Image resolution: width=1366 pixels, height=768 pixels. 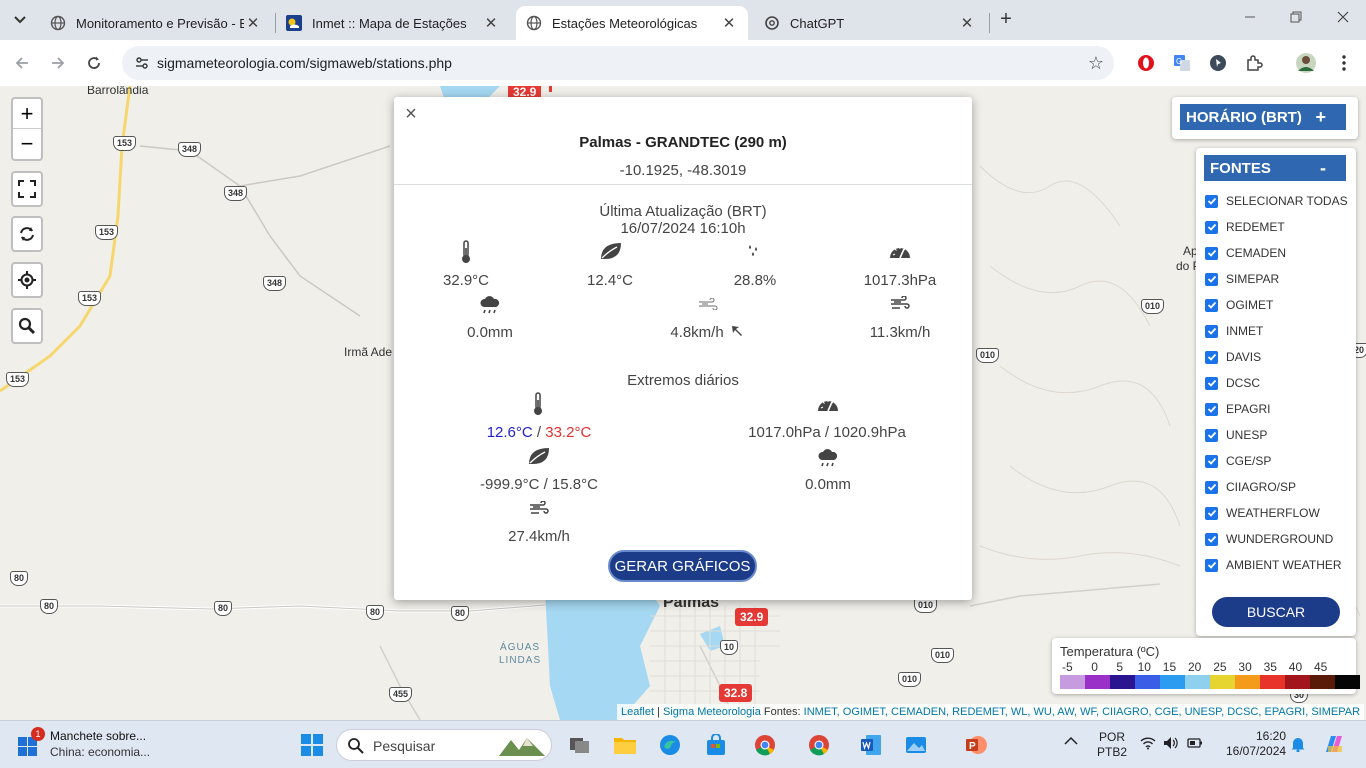 What do you see at coordinates (712, 712) in the screenshot?
I see `sigma-link: Sigma Meteorologia` at bounding box center [712, 712].